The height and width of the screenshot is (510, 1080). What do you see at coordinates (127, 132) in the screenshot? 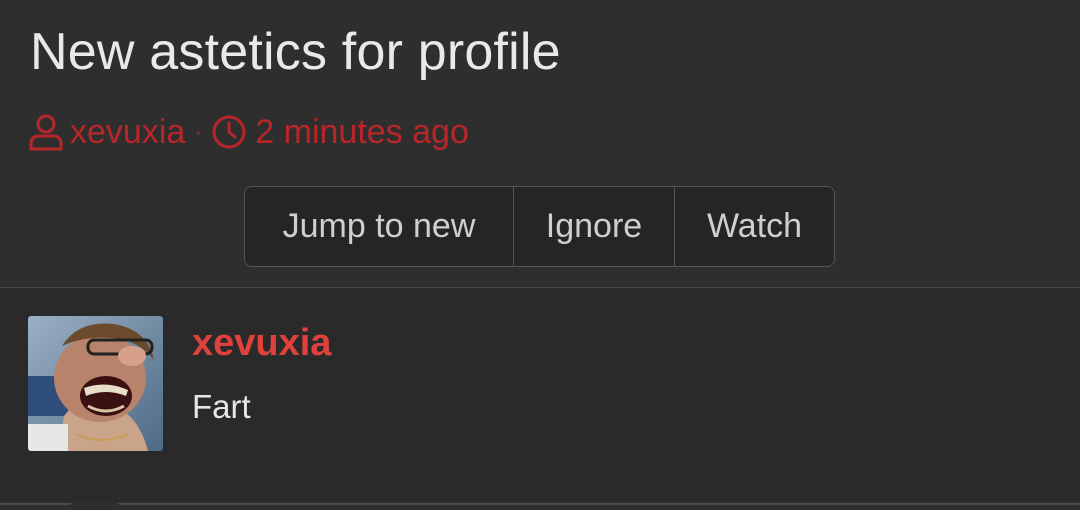
I see `thread-author-link: xevuxia` at bounding box center [127, 132].